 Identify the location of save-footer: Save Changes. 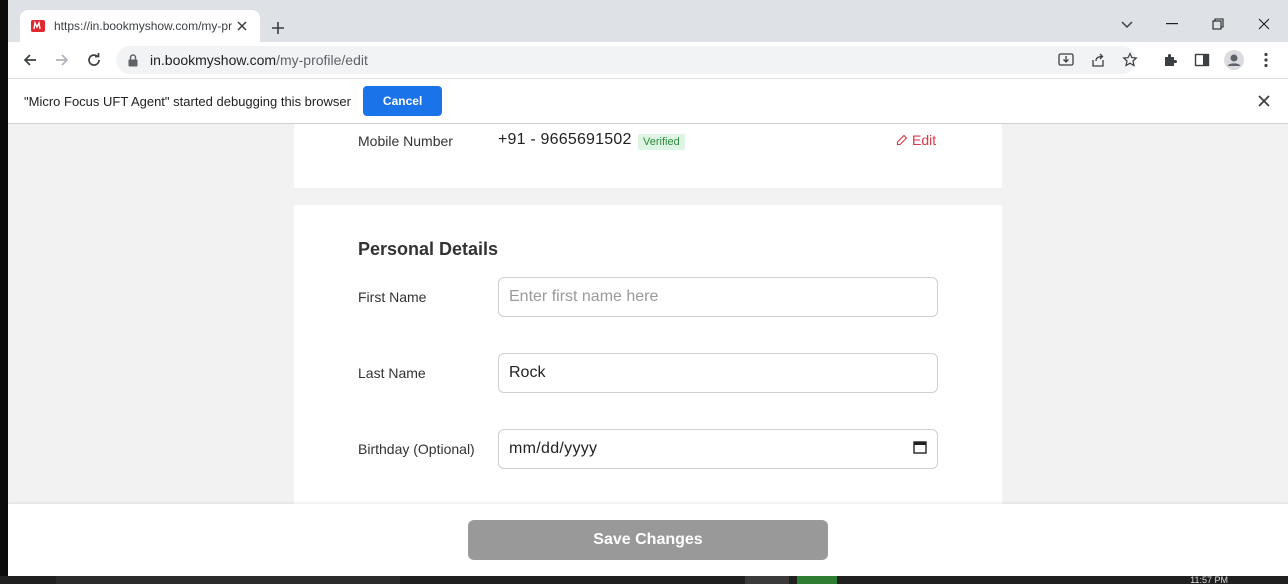
(648, 540).